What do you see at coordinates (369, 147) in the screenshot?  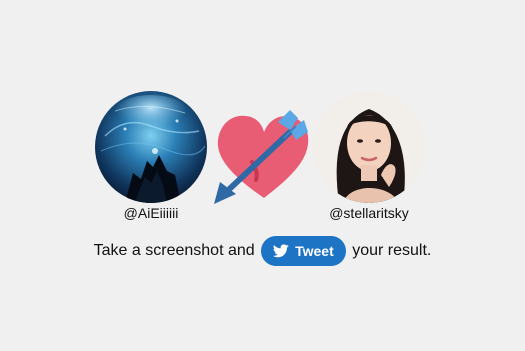 I see `avatar-right` at bounding box center [369, 147].